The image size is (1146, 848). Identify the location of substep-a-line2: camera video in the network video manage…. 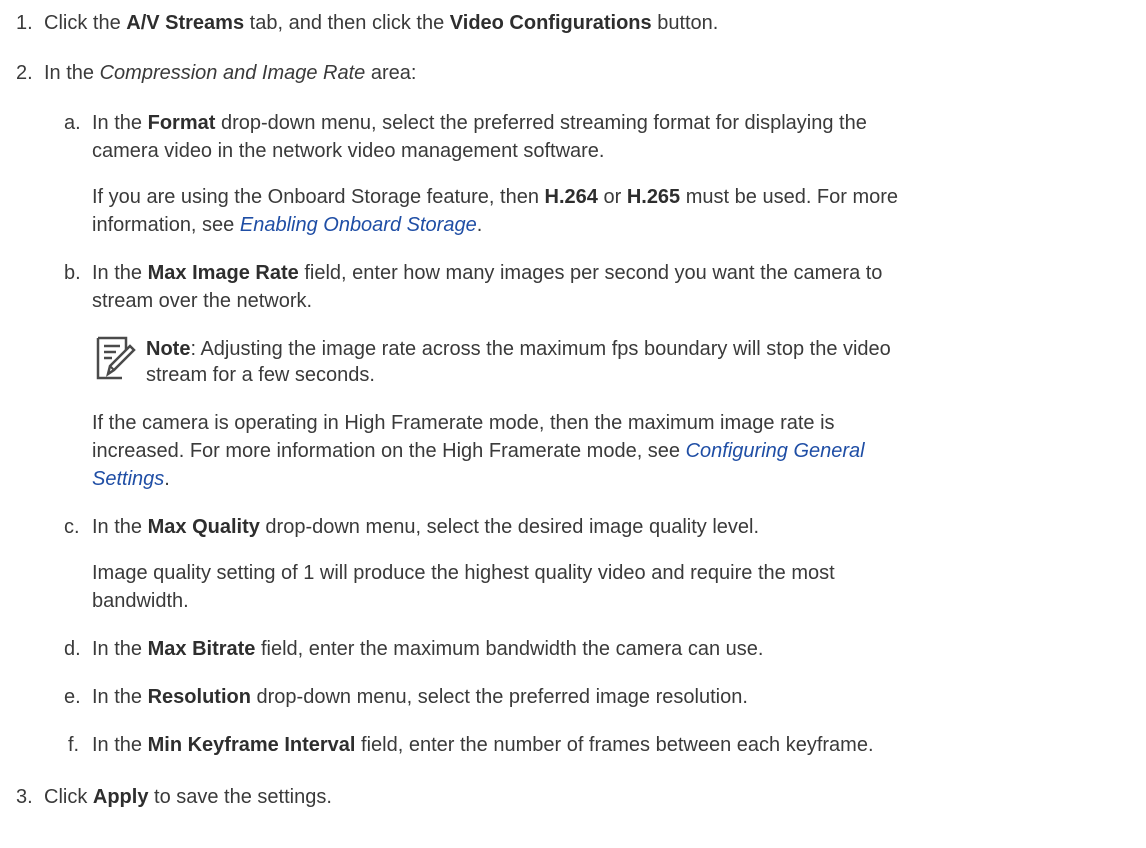
(348, 151).